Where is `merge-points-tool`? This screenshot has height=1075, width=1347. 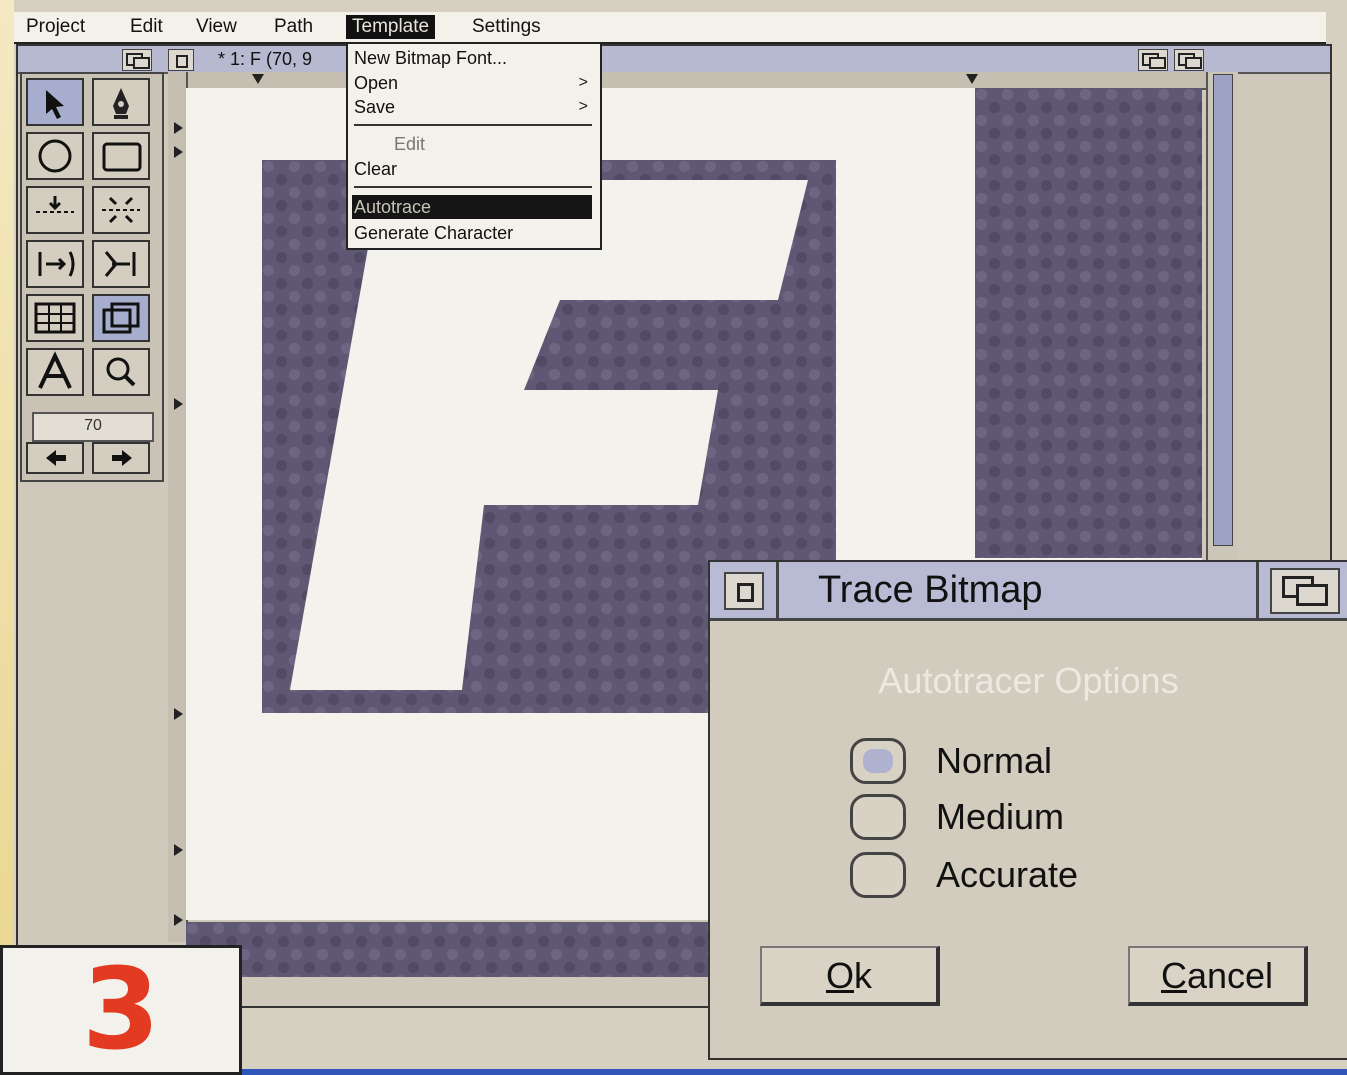
merge-points-tool is located at coordinates (55, 210).